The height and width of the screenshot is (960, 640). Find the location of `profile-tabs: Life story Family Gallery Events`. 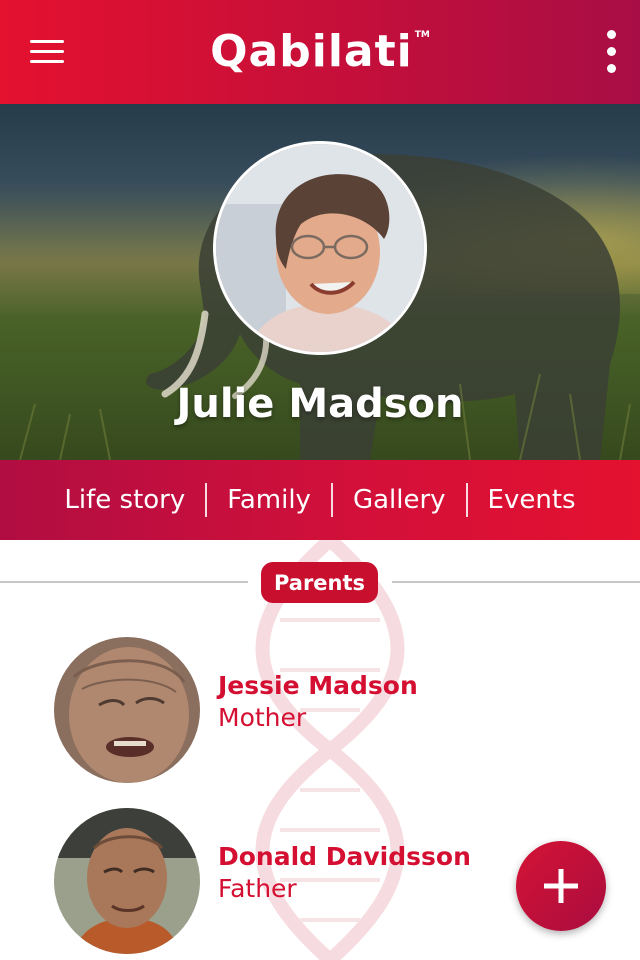

profile-tabs: Life story Family Gallery Events is located at coordinates (320, 500).